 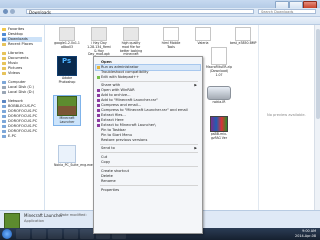 What do you see at coordinates (67, 66) in the screenshot?
I see `photoshop-icon: Ps` at bounding box center [67, 66].